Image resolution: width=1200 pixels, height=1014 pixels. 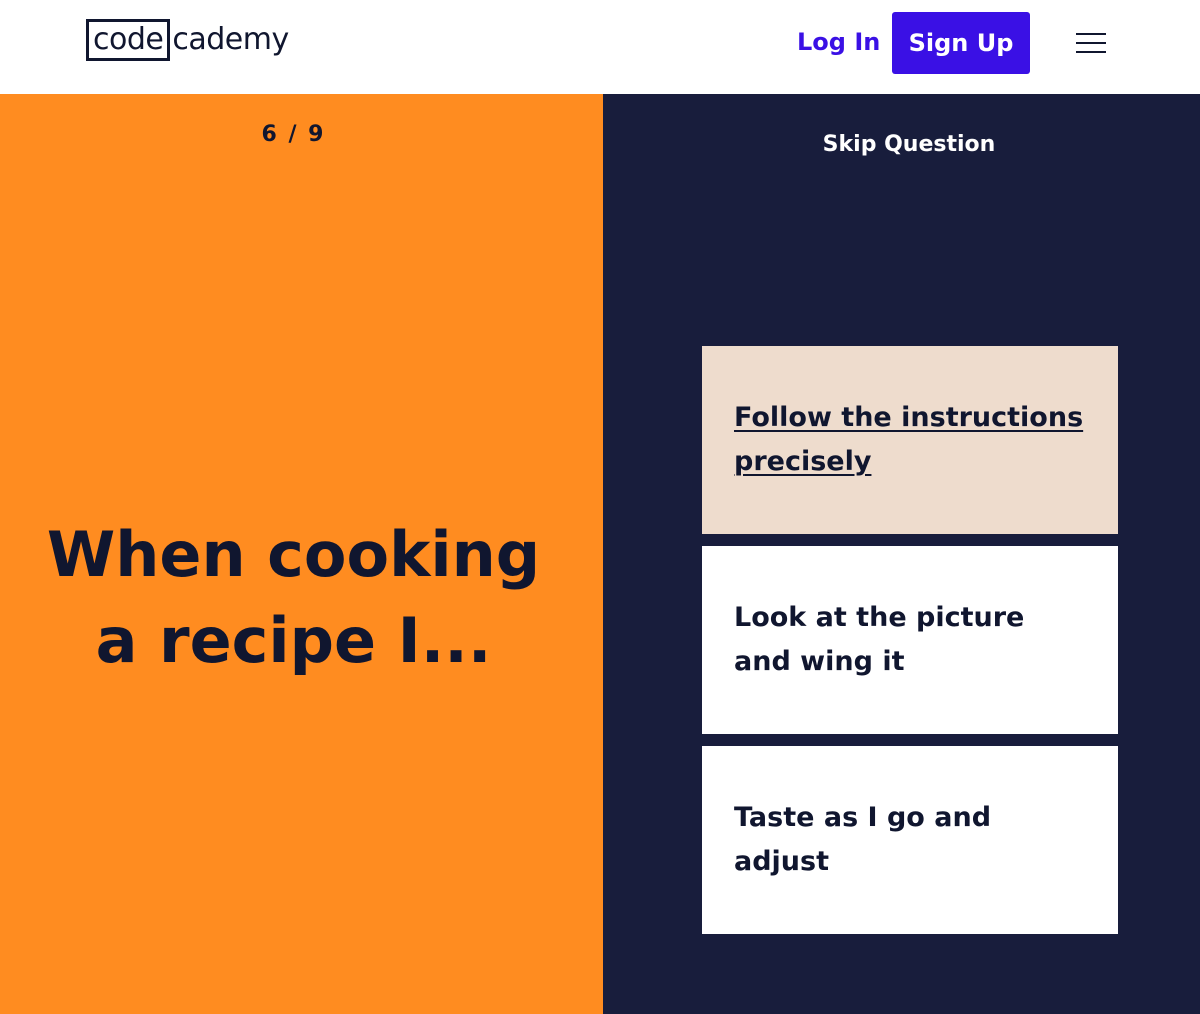 I want to click on logo-code-box: code, so click(x=128, y=40).